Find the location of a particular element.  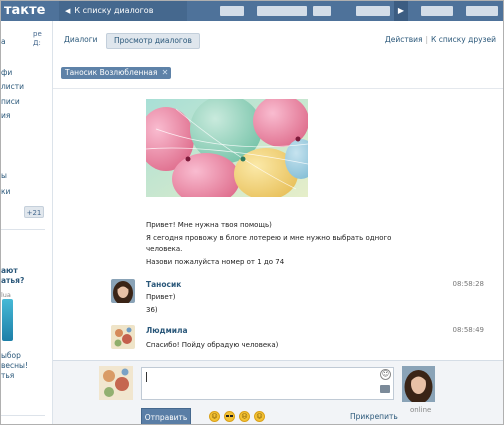

counter-badge: +21 is located at coordinates (34, 212).